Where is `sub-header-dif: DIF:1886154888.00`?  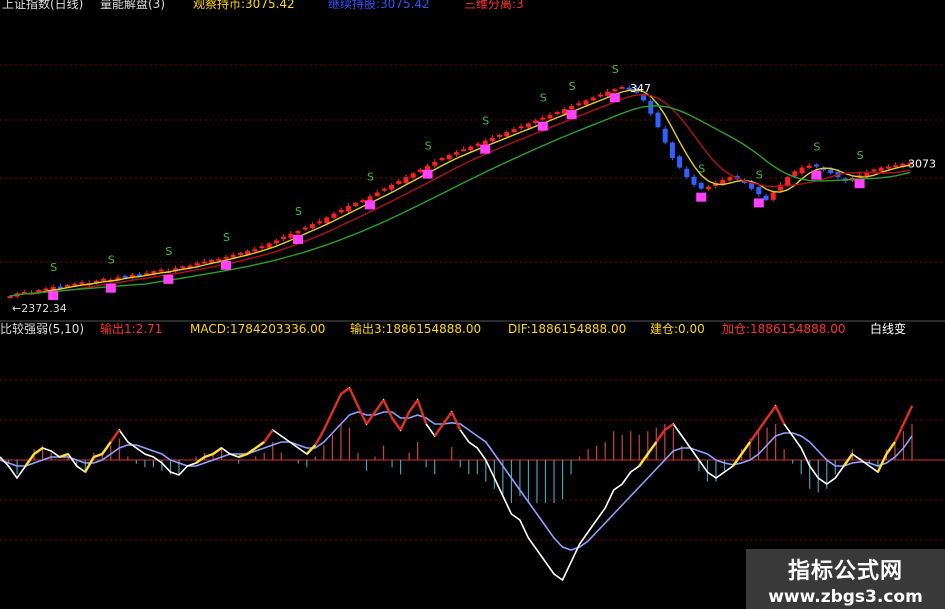 sub-header-dif: DIF:1886154888.00 is located at coordinates (567, 329).